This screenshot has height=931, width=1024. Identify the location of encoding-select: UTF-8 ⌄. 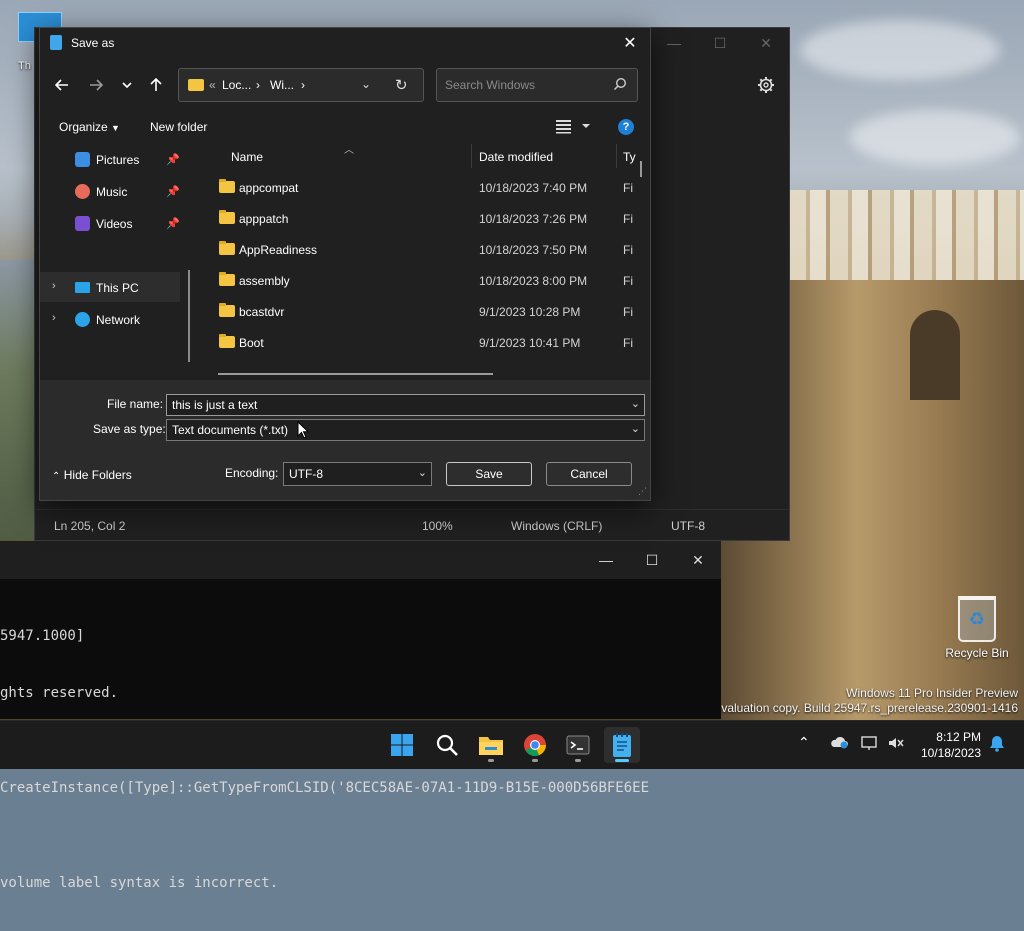
(357, 474).